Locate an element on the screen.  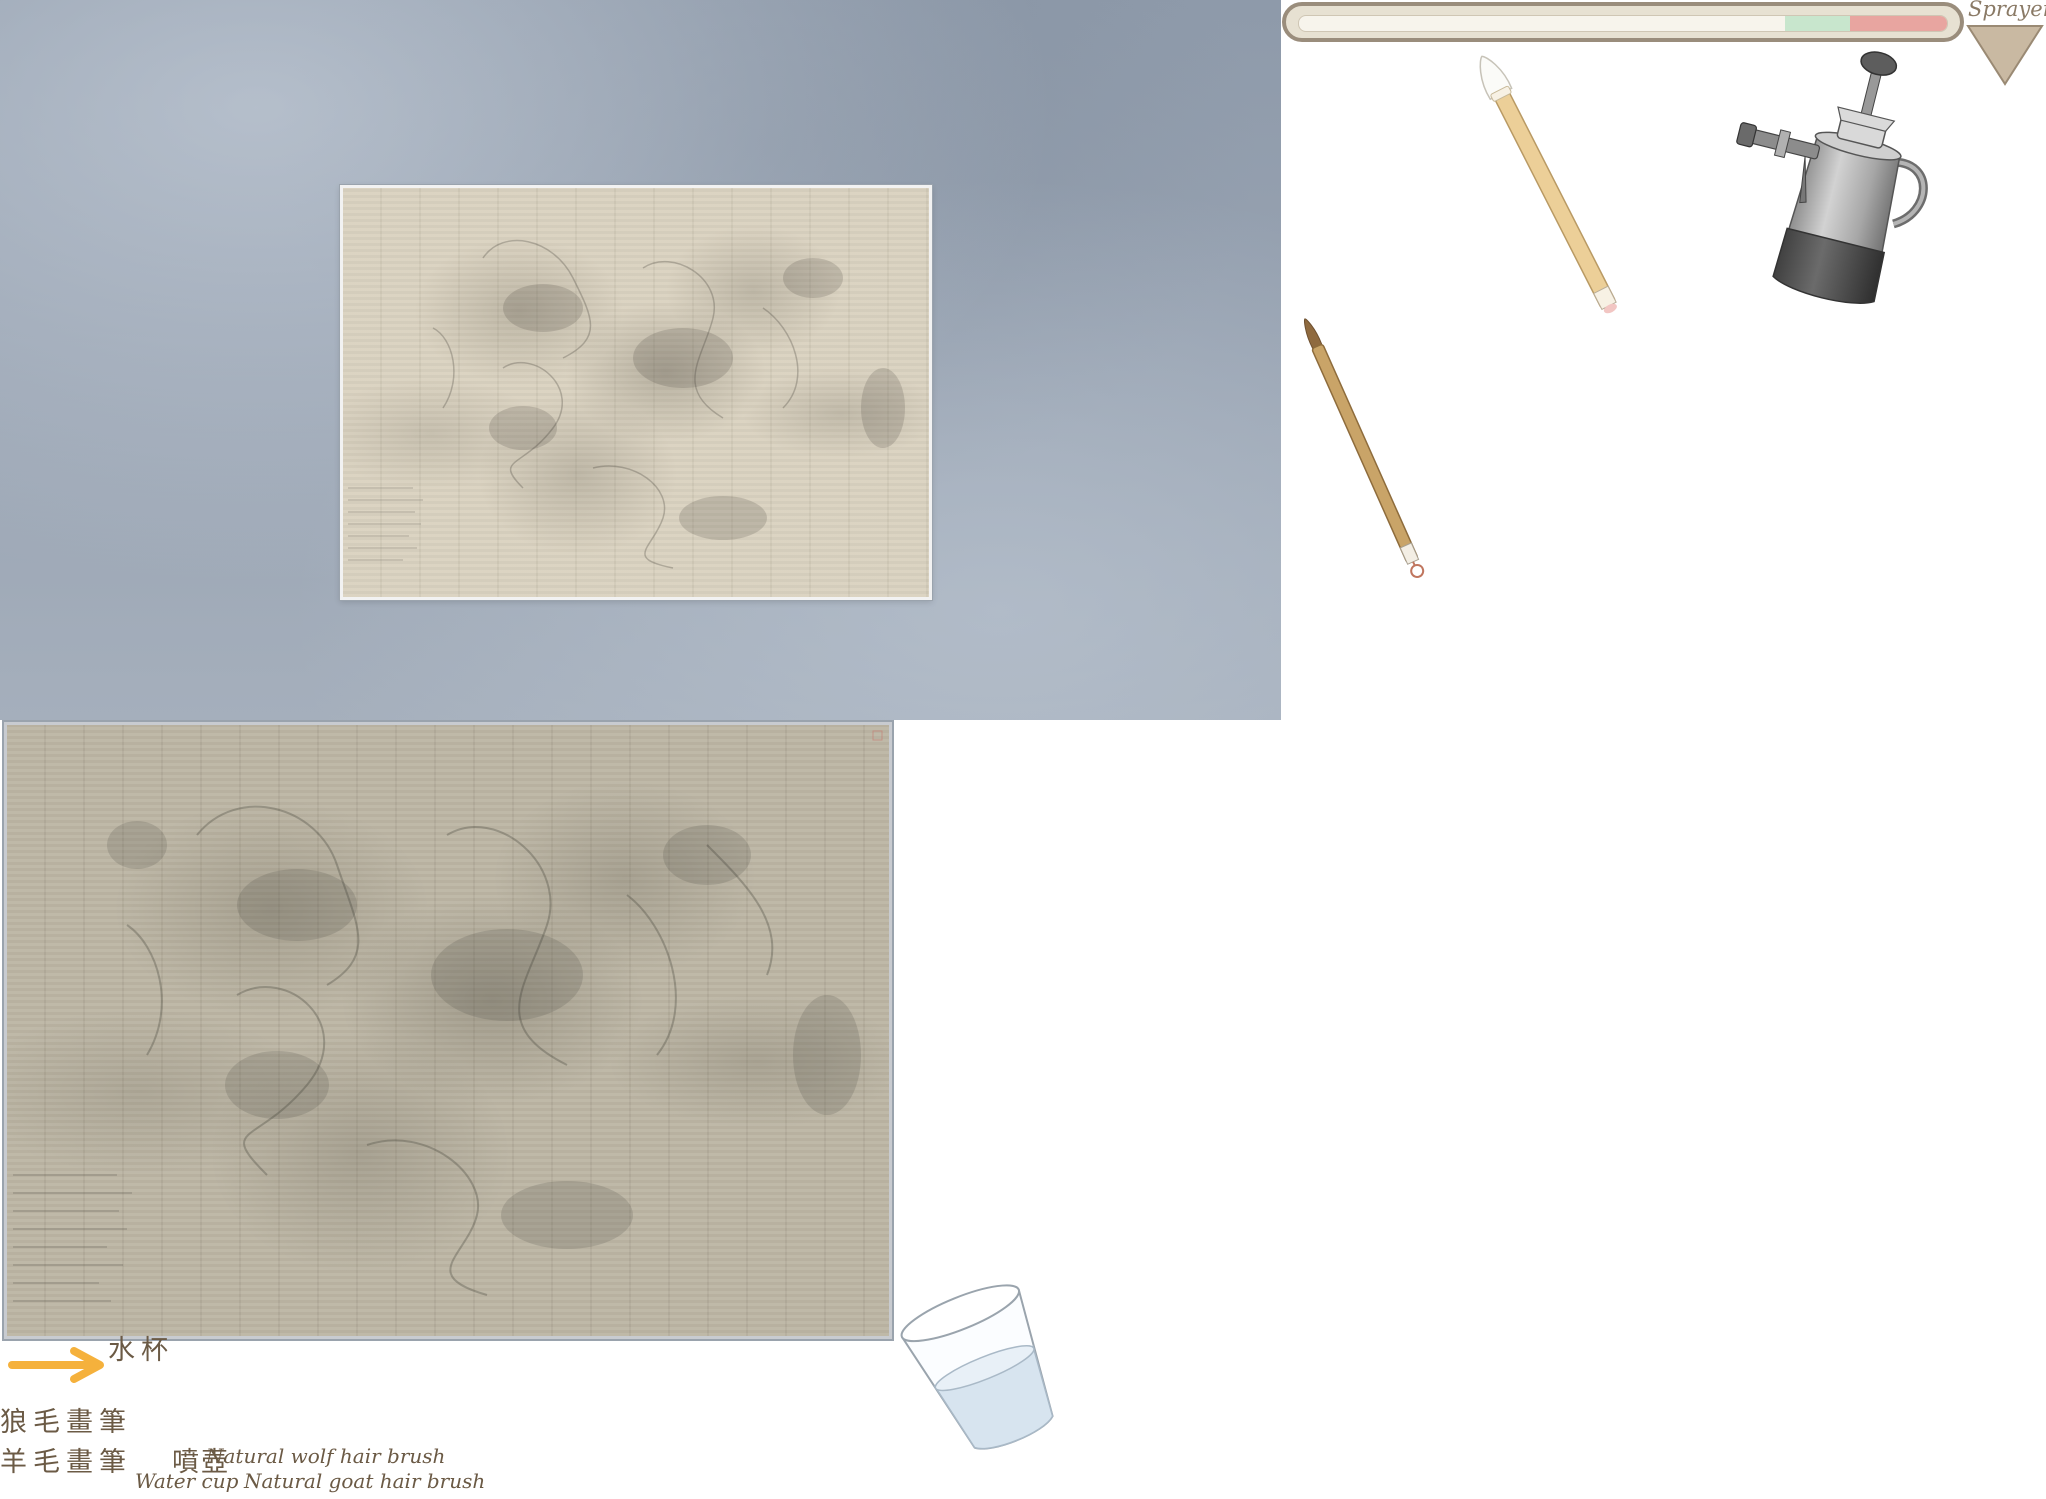
sprayer-icon is located at coordinates (1832, 177).